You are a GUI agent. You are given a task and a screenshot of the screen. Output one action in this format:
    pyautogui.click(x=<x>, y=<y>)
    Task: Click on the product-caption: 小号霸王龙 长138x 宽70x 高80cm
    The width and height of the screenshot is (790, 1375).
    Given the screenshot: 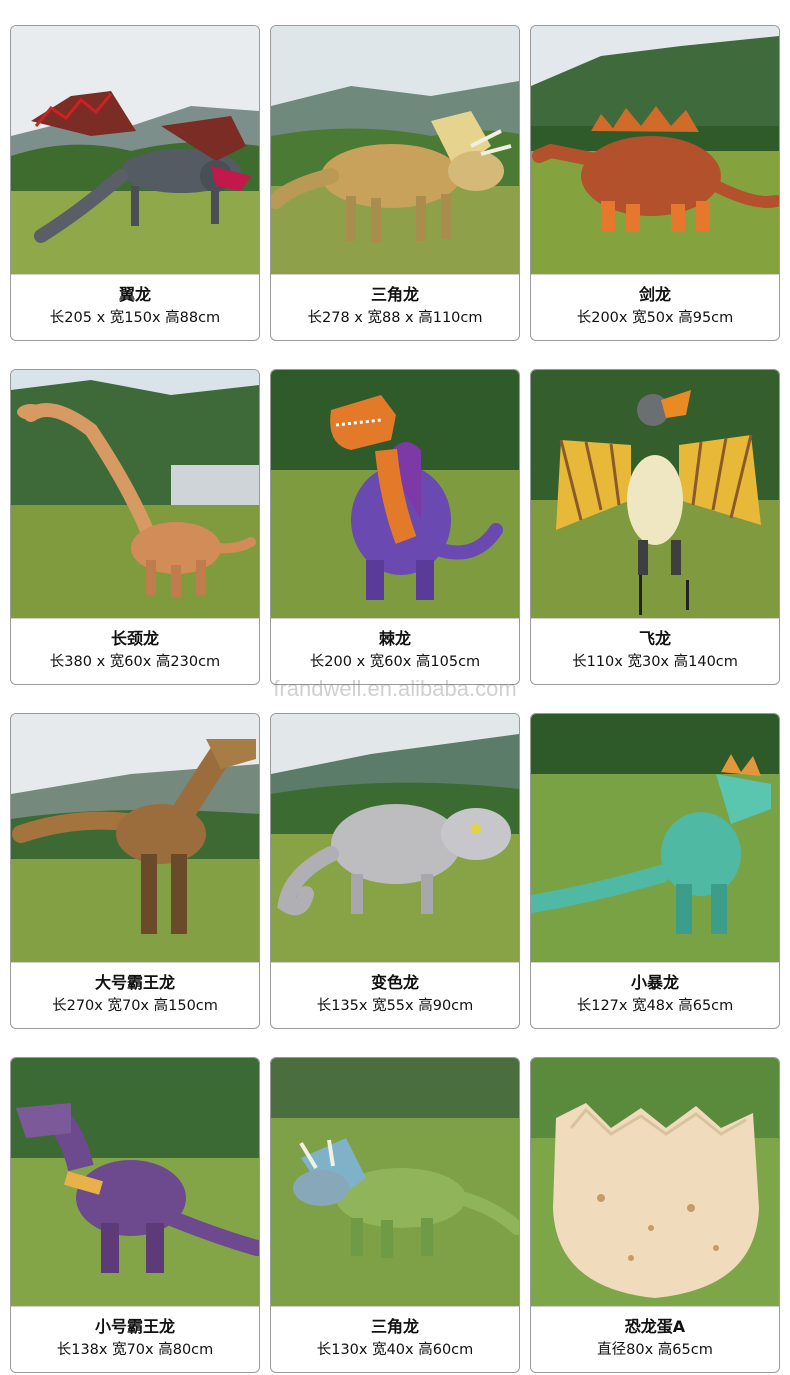 What is the action you would take?
    pyautogui.click(x=135, y=1339)
    